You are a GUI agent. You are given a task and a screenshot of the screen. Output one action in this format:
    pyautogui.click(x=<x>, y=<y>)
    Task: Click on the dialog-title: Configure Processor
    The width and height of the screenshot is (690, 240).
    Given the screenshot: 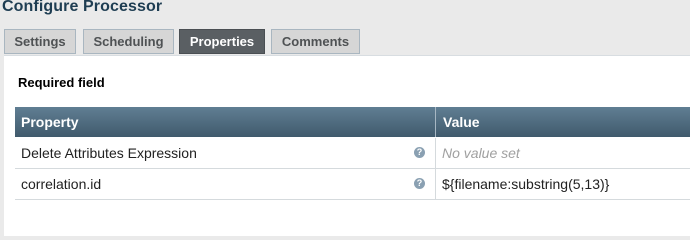 What is the action you would take?
    pyautogui.click(x=82, y=7)
    